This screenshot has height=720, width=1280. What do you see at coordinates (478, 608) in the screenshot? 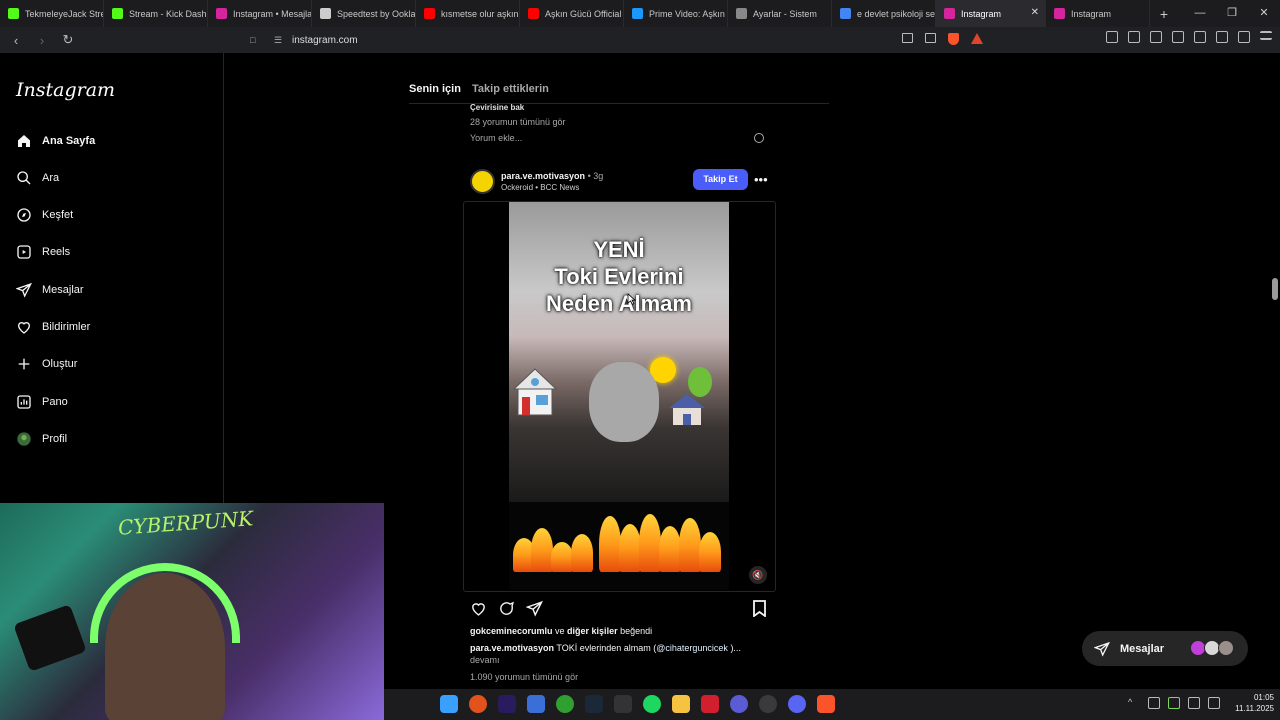
I see `like-heart-icon` at bounding box center [478, 608].